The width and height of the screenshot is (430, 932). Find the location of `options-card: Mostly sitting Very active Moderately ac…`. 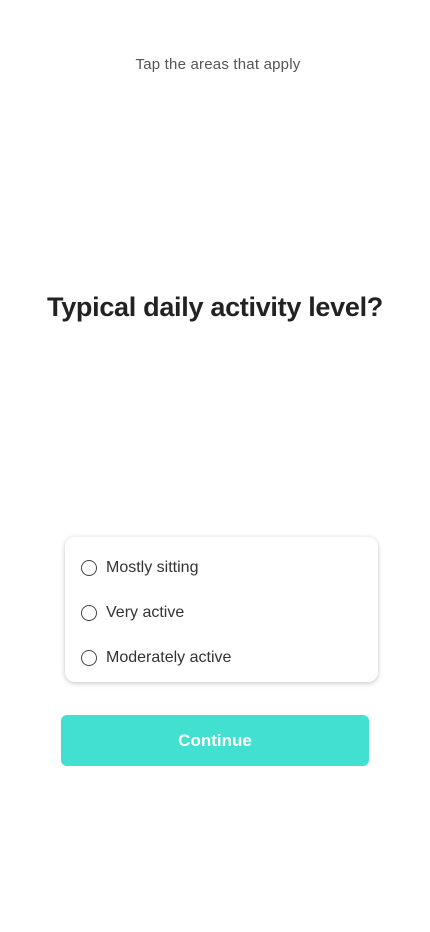

options-card: Mostly sitting Very active Moderately ac… is located at coordinates (221, 609).